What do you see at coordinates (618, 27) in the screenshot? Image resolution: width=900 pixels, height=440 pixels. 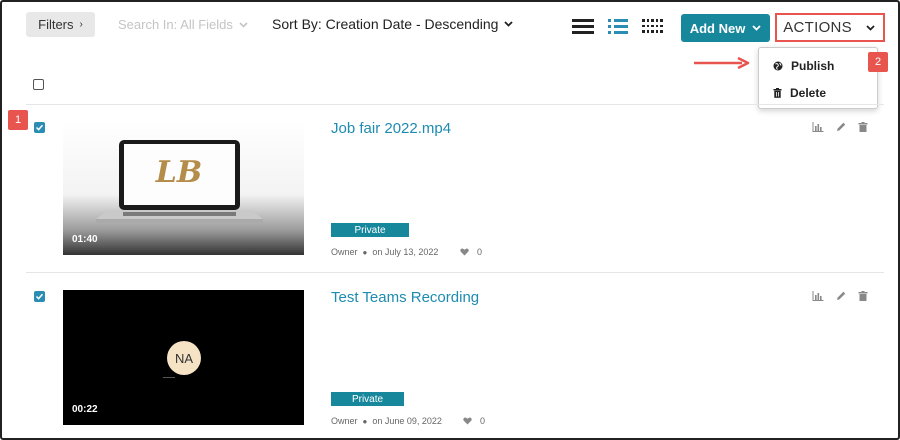 I see `detailed-view-icon` at bounding box center [618, 27].